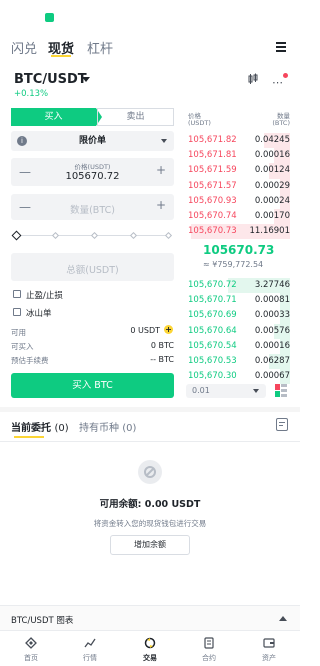 This screenshot has height=666, width=320. I want to click on bid-price: 105,670.69, so click(212, 315).